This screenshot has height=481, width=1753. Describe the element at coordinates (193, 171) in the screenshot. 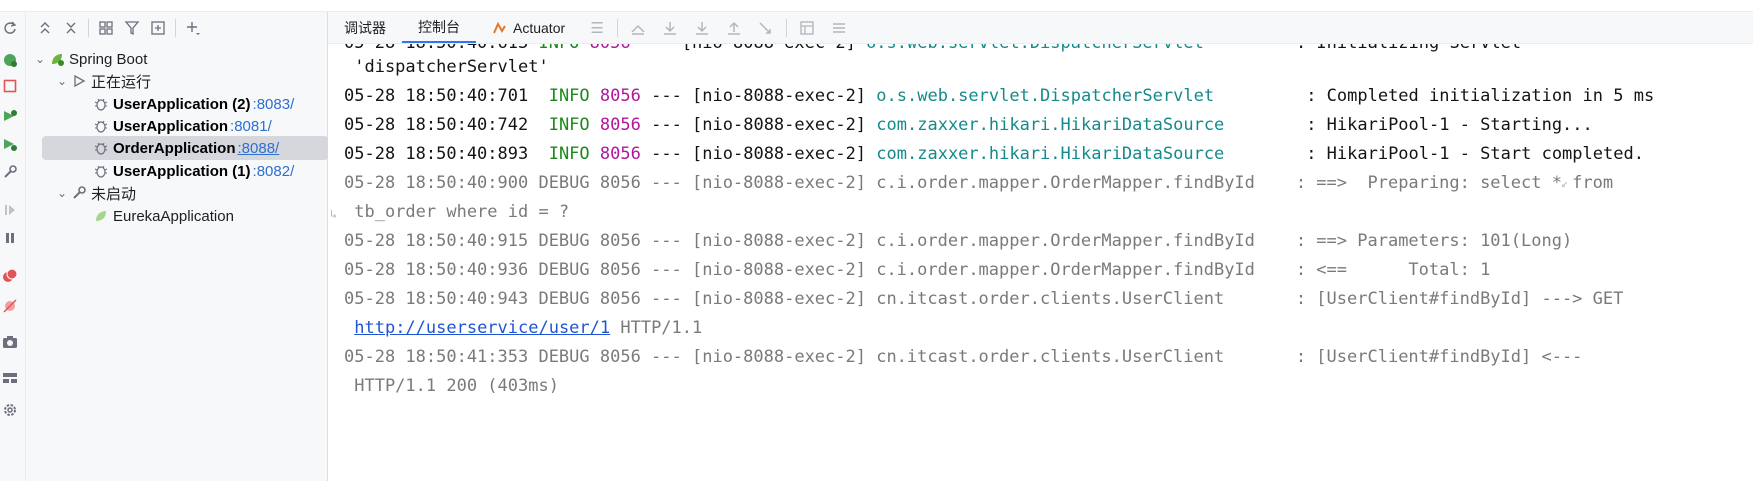

I see `tree-node-app: UserApplication (1) :8082/` at that location.